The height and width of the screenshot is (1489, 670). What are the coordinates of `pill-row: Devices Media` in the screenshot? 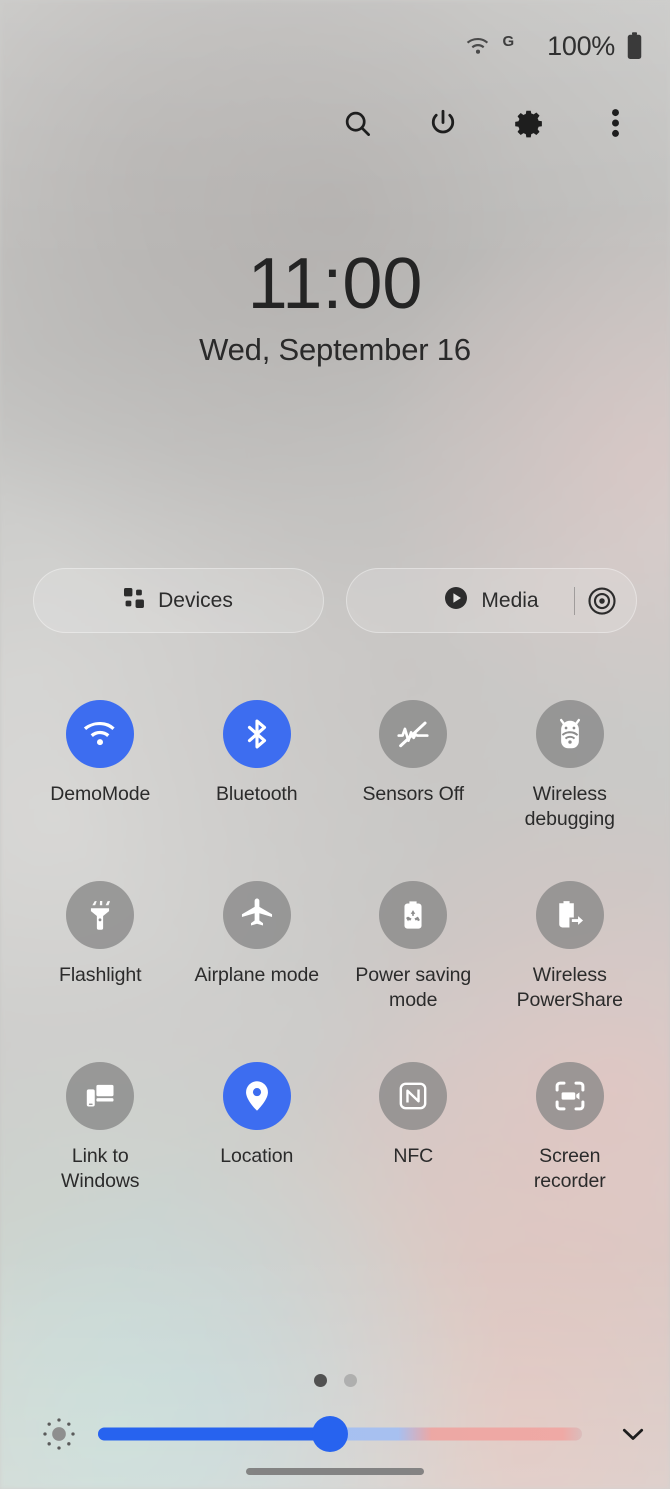 It's located at (335, 600).